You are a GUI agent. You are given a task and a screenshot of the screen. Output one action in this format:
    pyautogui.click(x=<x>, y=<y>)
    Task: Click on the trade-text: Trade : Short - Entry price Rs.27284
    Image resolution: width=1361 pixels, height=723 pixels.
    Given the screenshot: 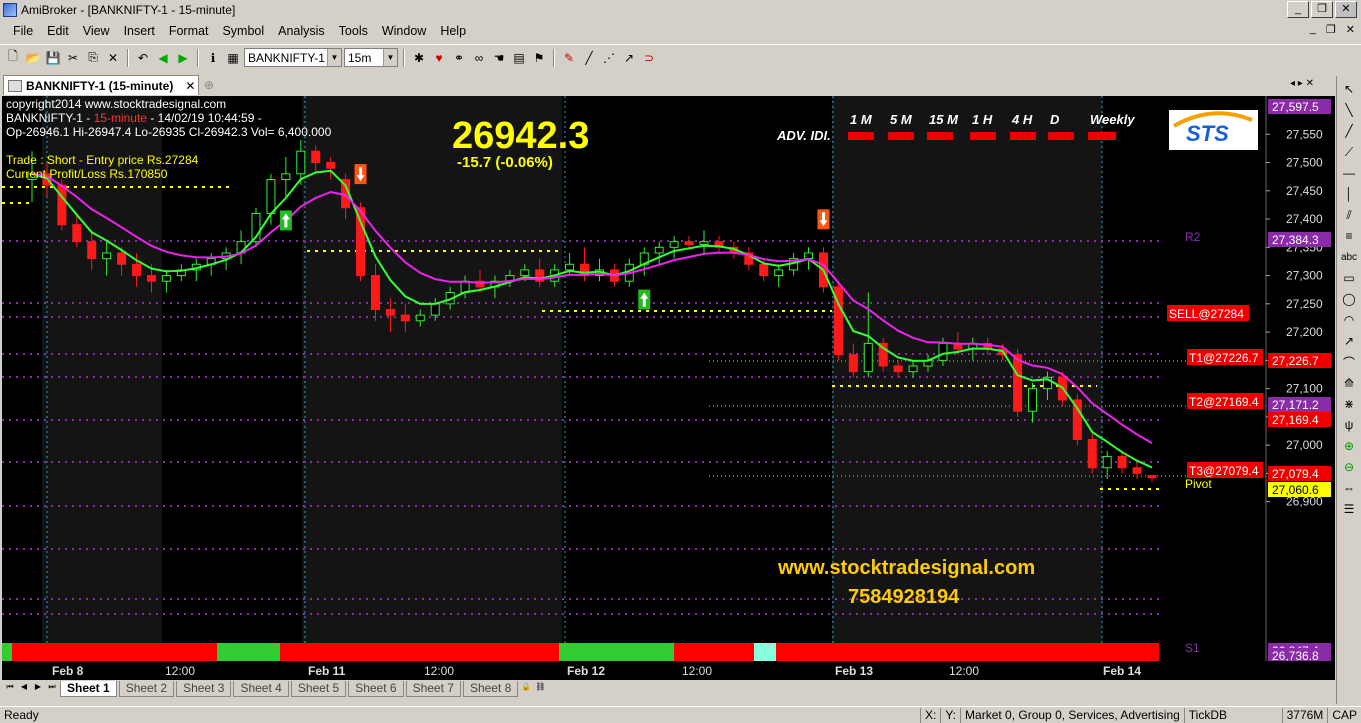 What is the action you would take?
    pyautogui.click(x=102, y=160)
    